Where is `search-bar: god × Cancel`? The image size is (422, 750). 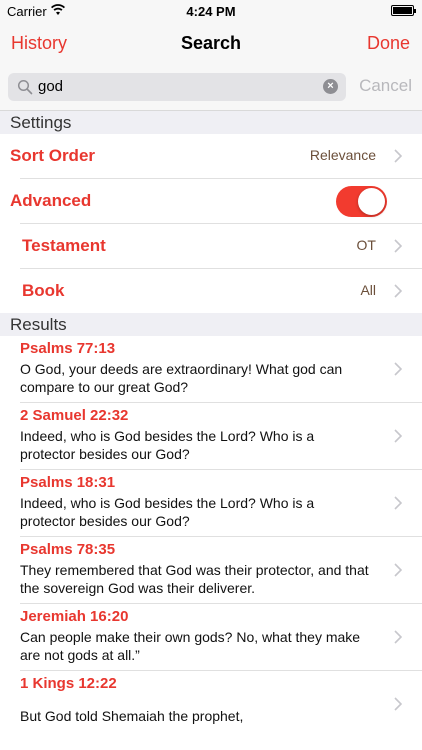
search-bar: god × Cancel is located at coordinates (211, 88).